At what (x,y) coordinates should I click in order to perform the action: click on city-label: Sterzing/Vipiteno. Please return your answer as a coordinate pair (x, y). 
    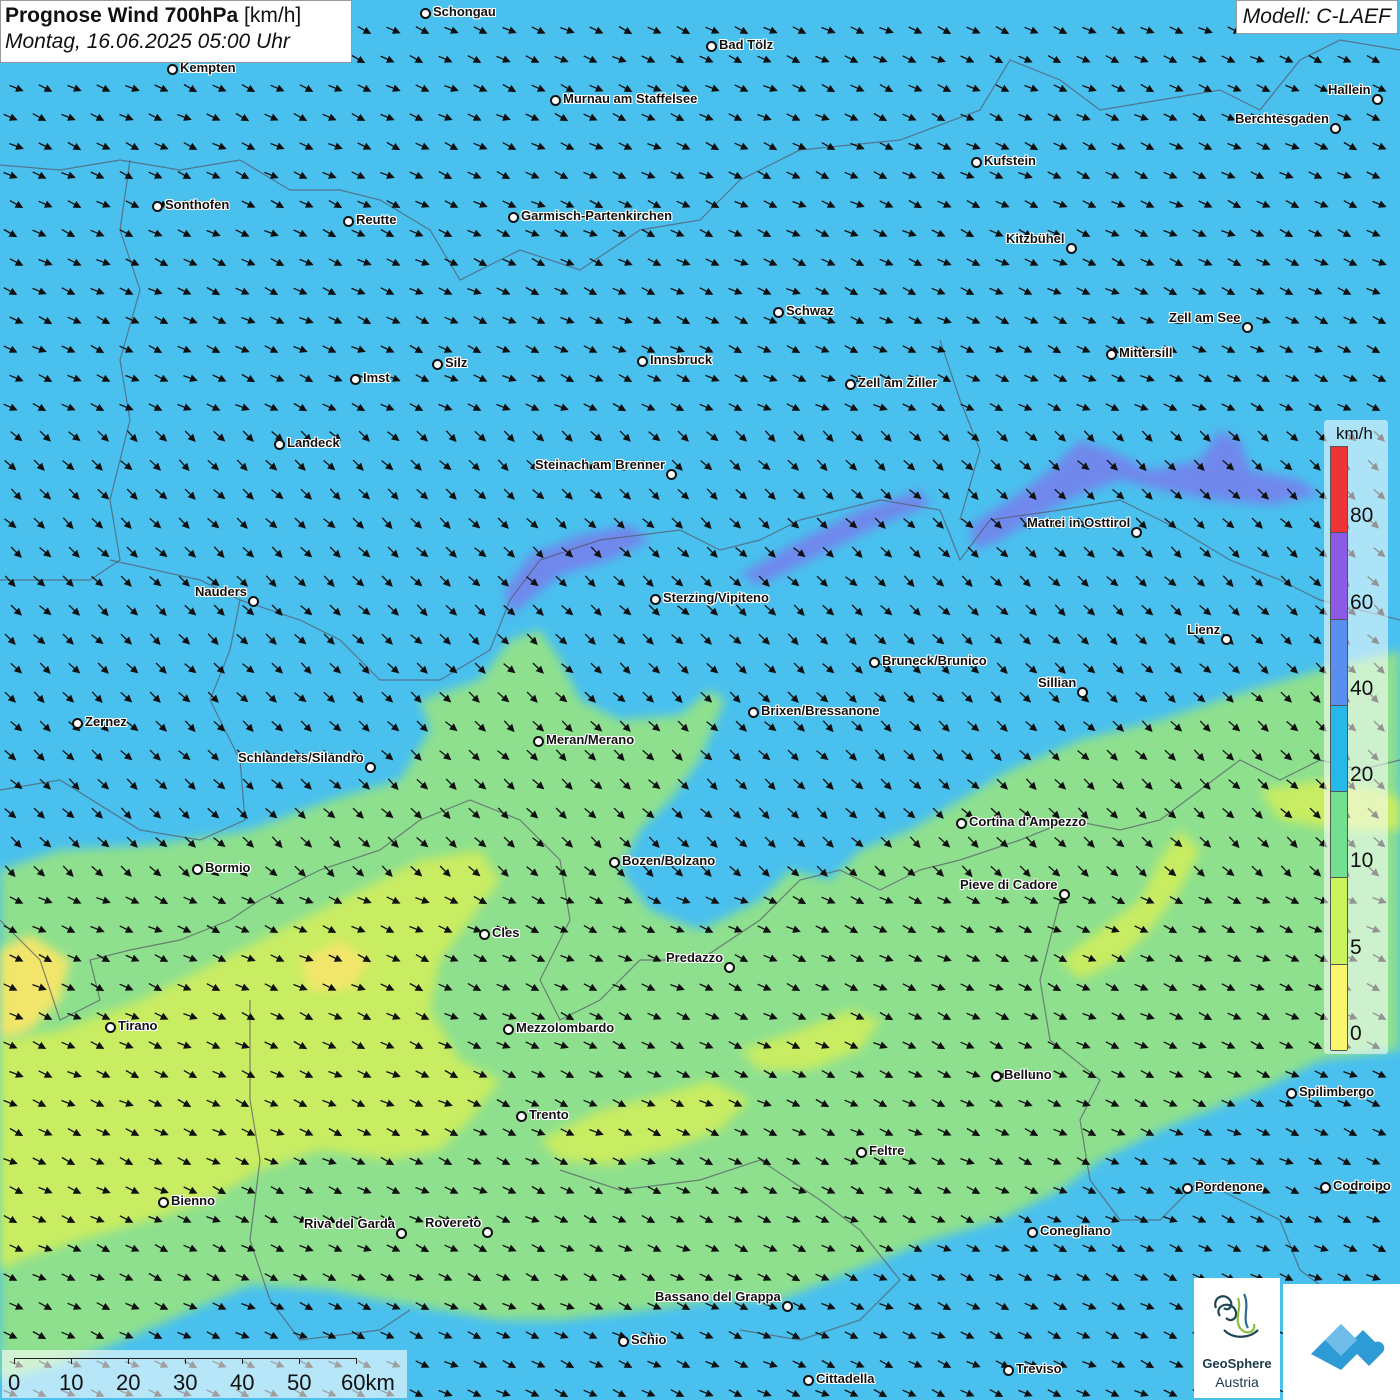
    Looking at the image, I should click on (716, 597).